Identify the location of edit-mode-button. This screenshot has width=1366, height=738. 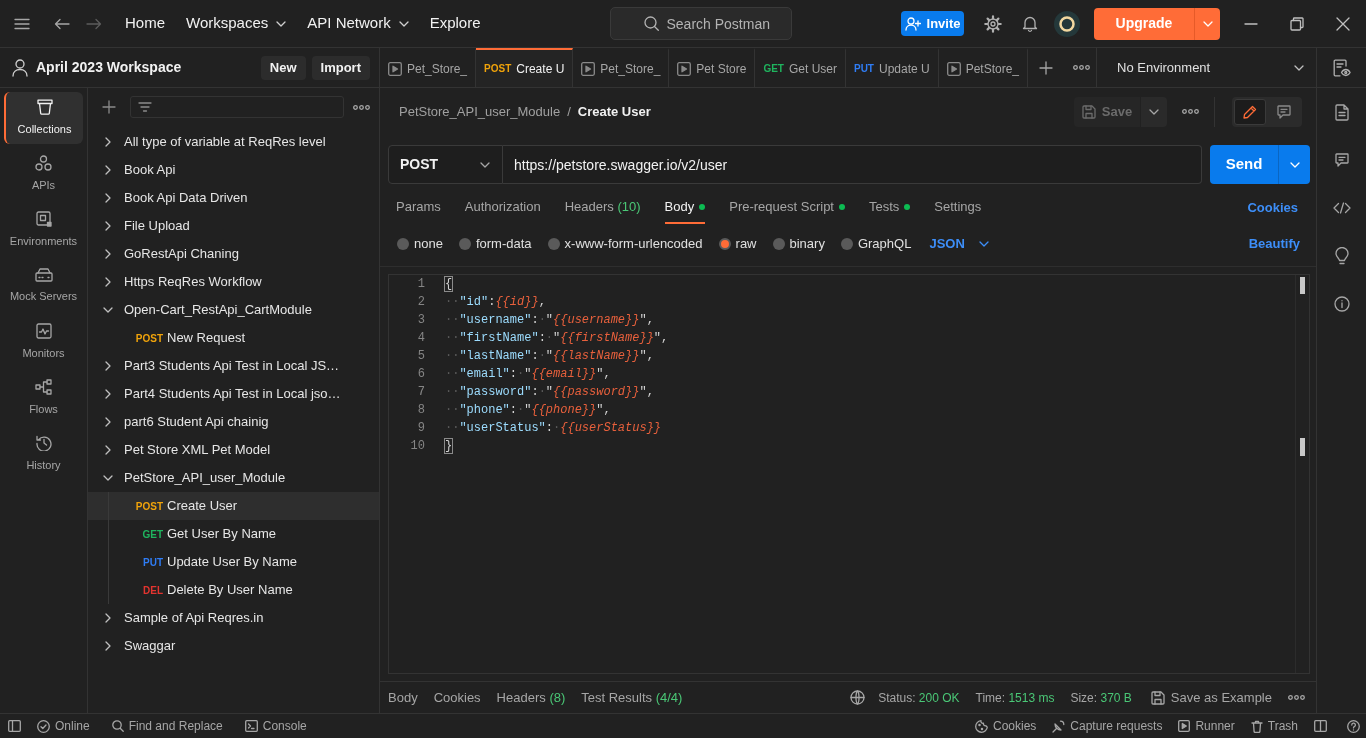
(1250, 111).